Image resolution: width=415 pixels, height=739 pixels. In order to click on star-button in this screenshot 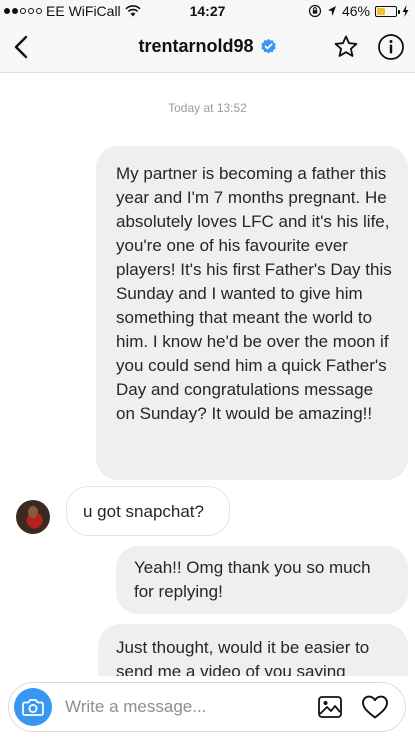, I will do `click(346, 47)`.